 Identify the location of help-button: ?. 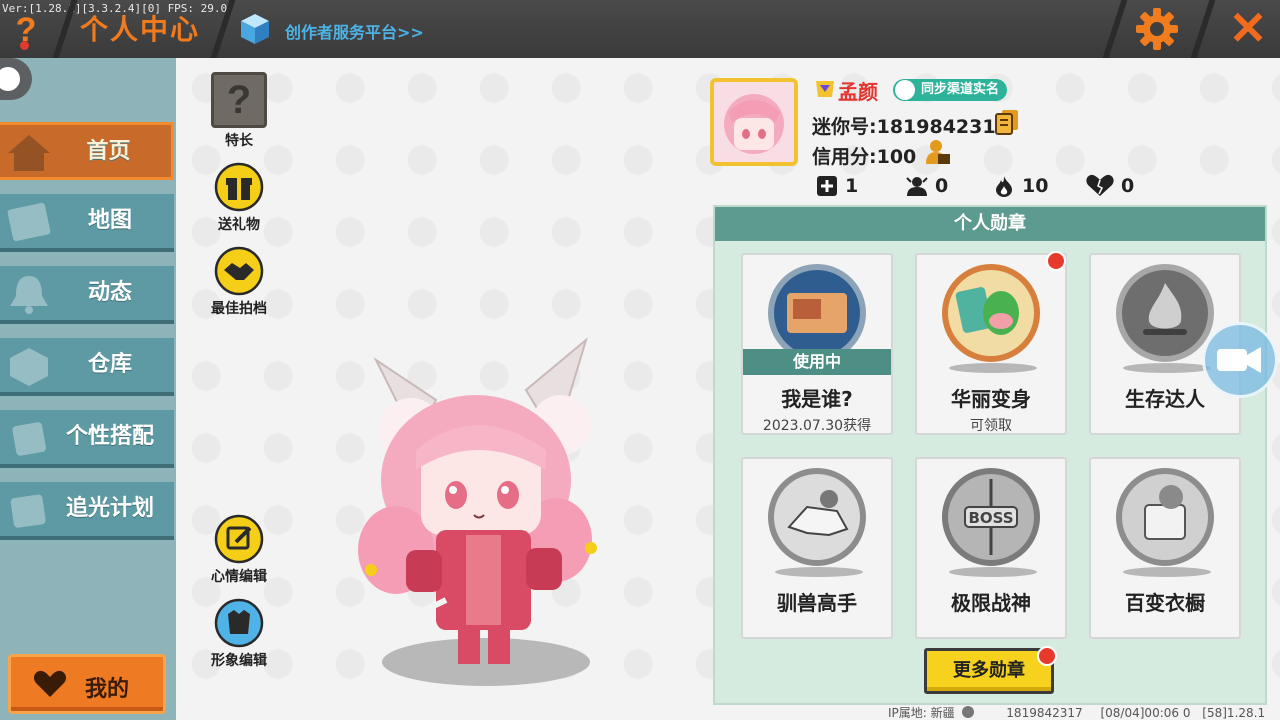
(26, 30).